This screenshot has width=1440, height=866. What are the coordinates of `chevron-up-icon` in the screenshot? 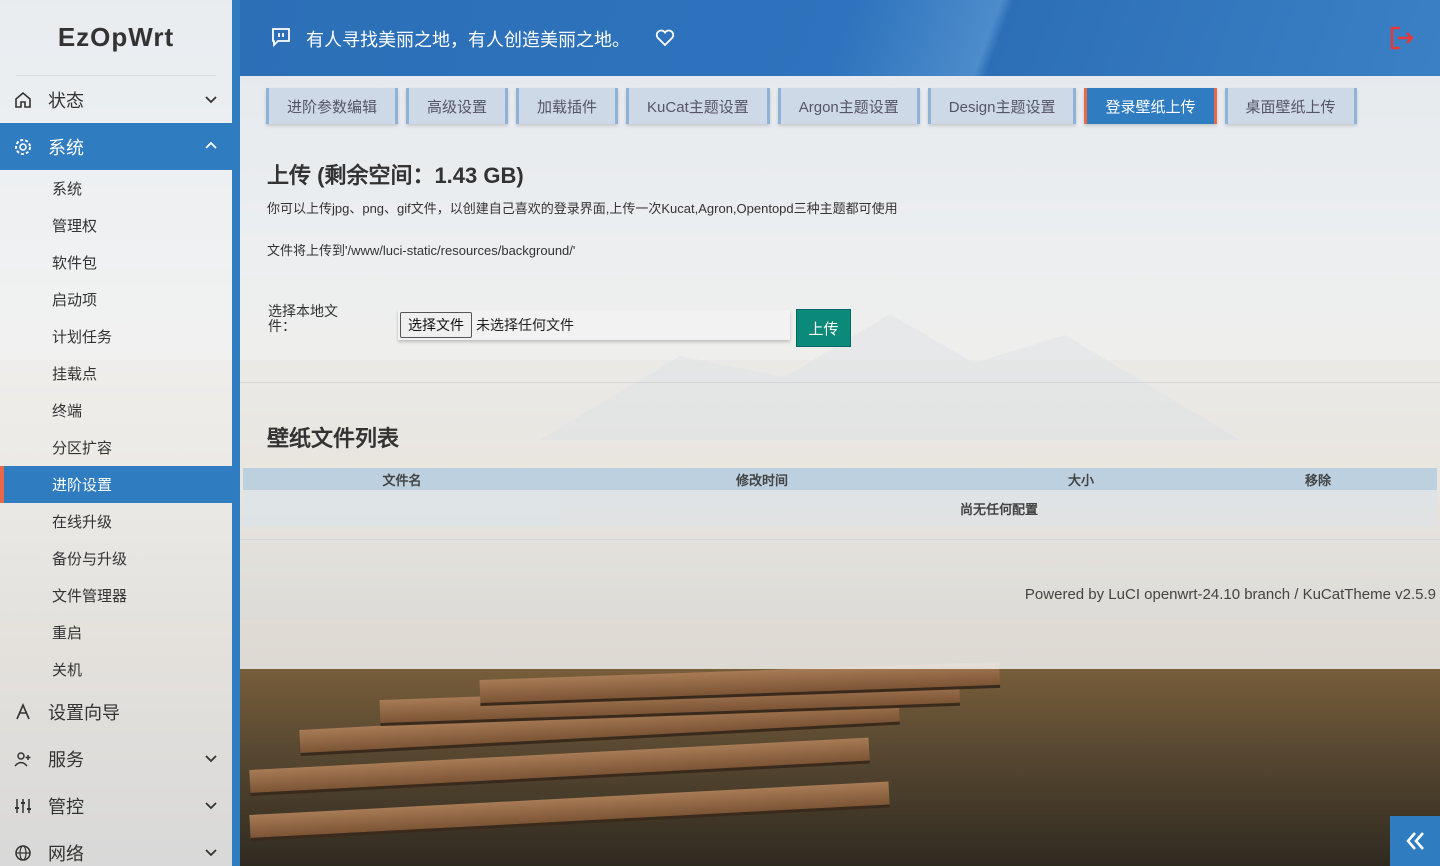 It's located at (211, 145).